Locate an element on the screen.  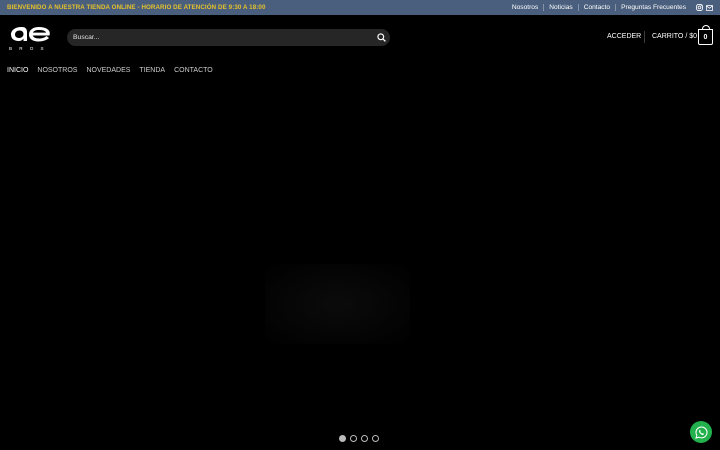
login-link: ACCEDER is located at coordinates (624, 36).